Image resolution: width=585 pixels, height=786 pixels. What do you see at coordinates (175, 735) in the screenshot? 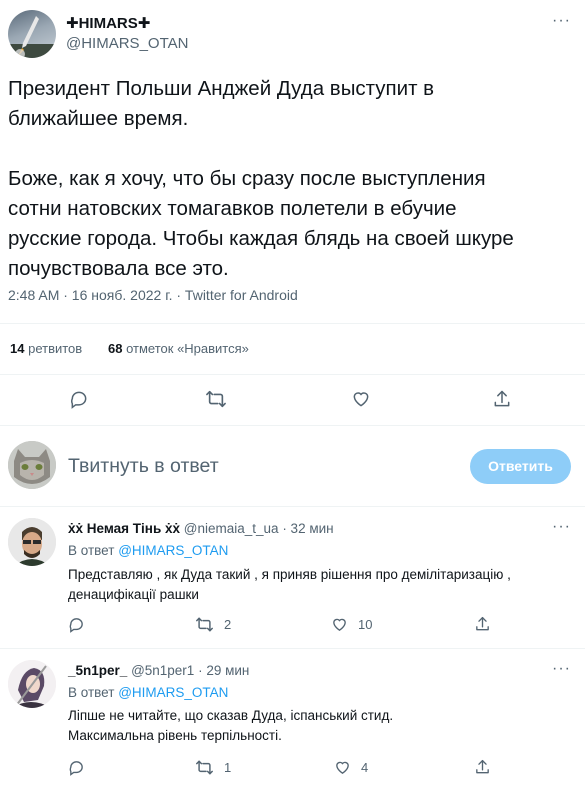
I see `reply-text-line: Максимальна рівень терпільності.` at bounding box center [175, 735].